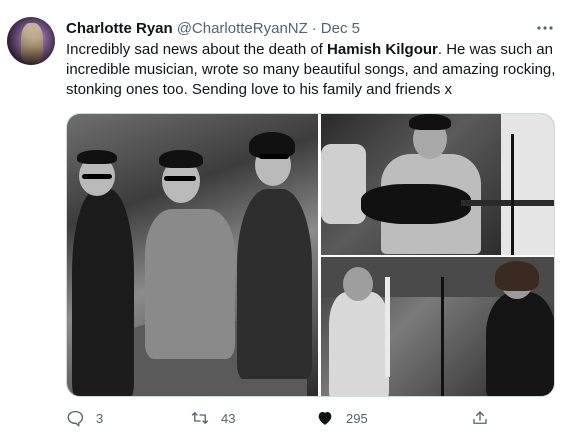 The height and width of the screenshot is (434, 567). Describe the element at coordinates (97, 176) in the screenshot. I see `glasses-left` at that location.